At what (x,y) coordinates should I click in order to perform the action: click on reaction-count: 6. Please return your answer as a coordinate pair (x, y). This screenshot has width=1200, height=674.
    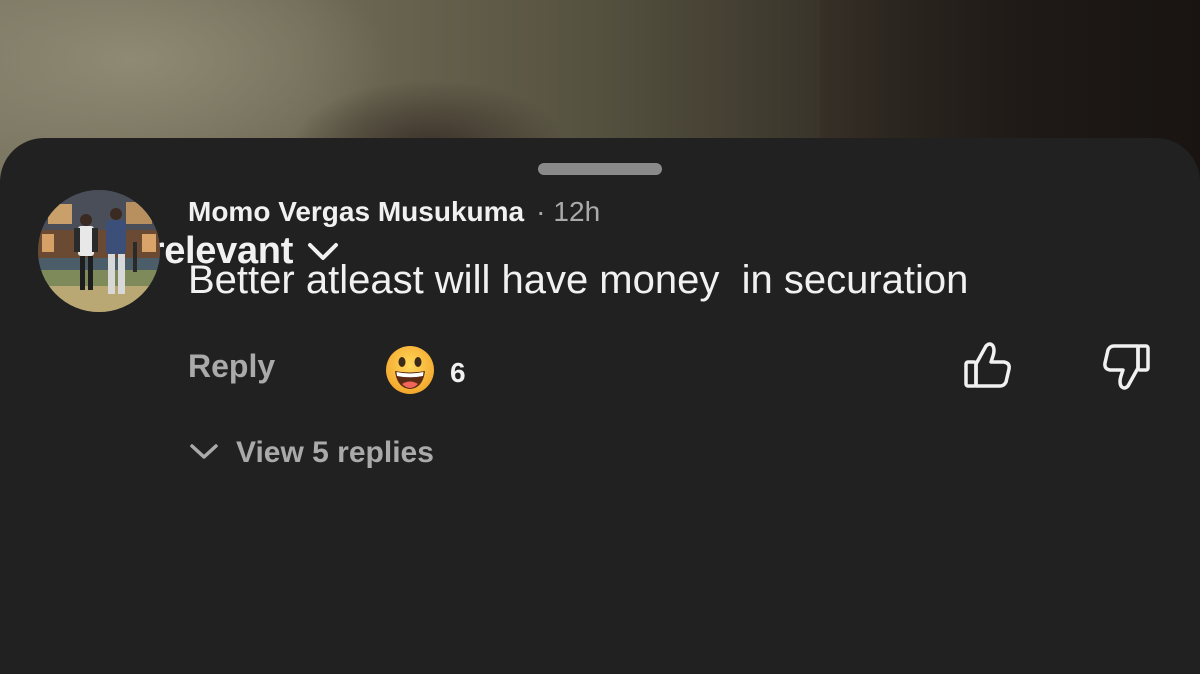
    Looking at the image, I should click on (458, 372).